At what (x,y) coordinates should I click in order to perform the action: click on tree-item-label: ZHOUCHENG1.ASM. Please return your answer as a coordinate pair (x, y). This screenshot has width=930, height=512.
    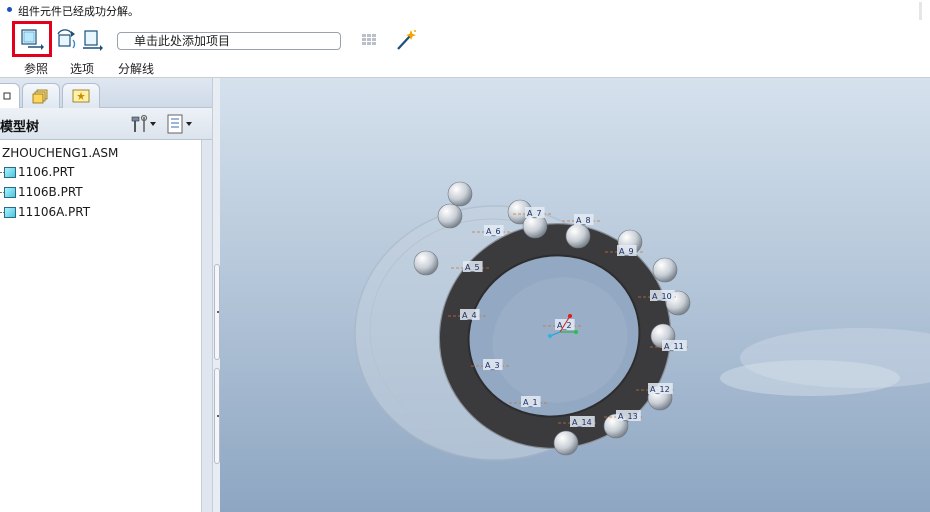
    Looking at the image, I should click on (60, 153).